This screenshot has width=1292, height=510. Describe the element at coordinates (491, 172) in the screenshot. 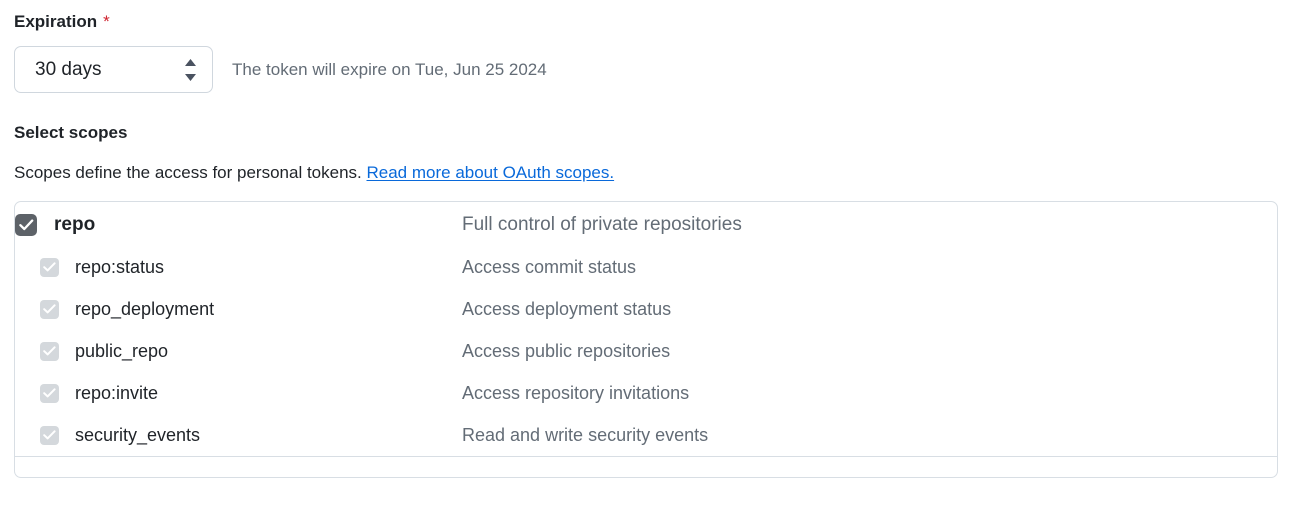

I see `oauth-scopes-link: Read more about OAuth scopes.` at that location.